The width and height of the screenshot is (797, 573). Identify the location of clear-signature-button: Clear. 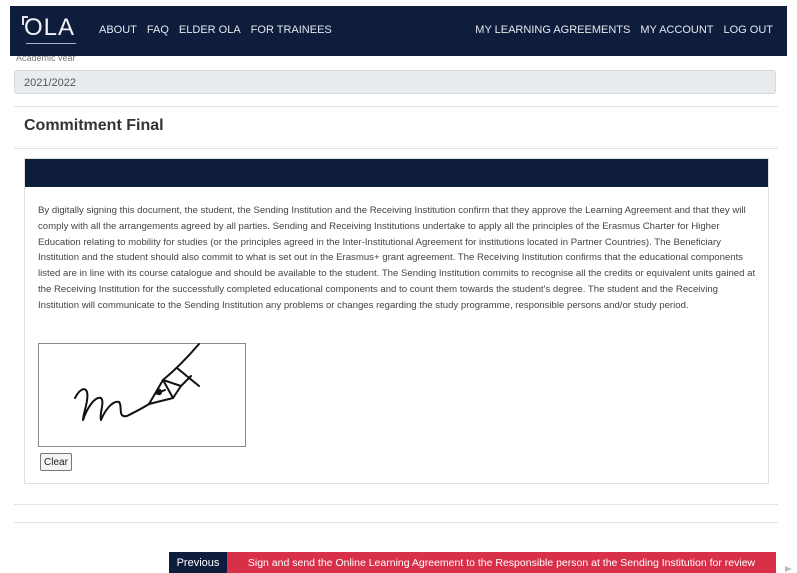
(56, 462).